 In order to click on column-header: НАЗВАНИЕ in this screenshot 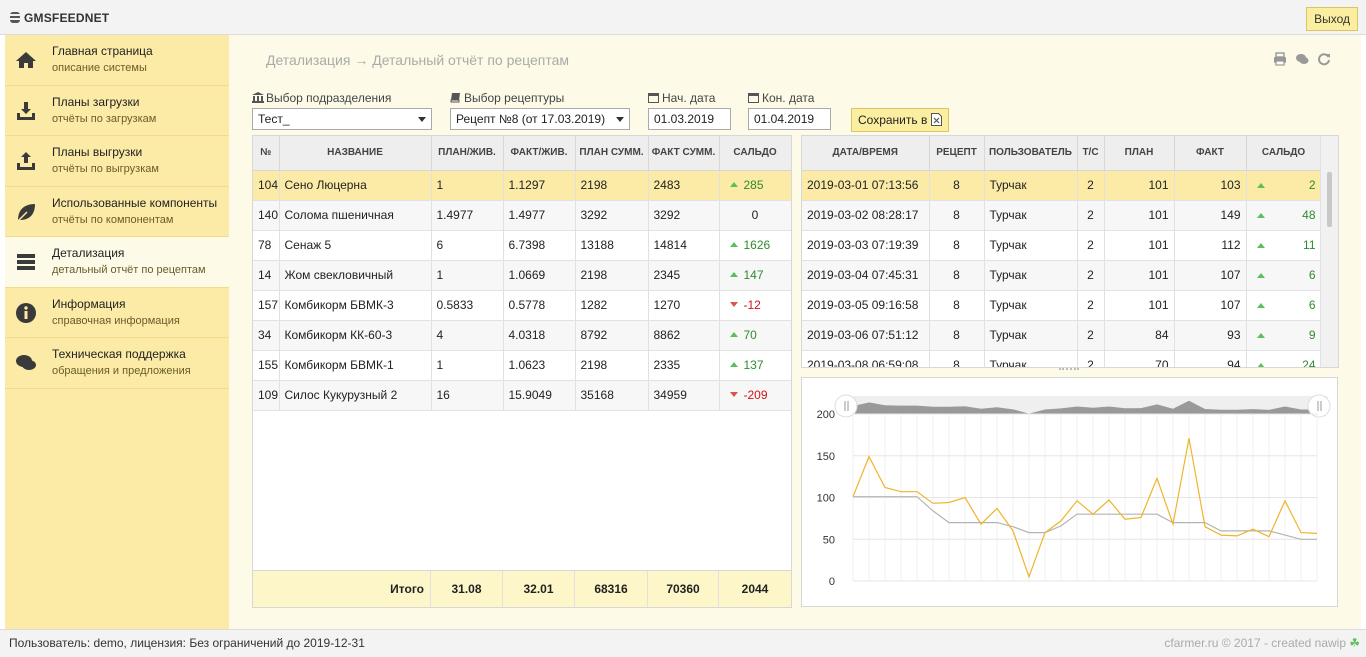, I will do `click(355, 153)`.